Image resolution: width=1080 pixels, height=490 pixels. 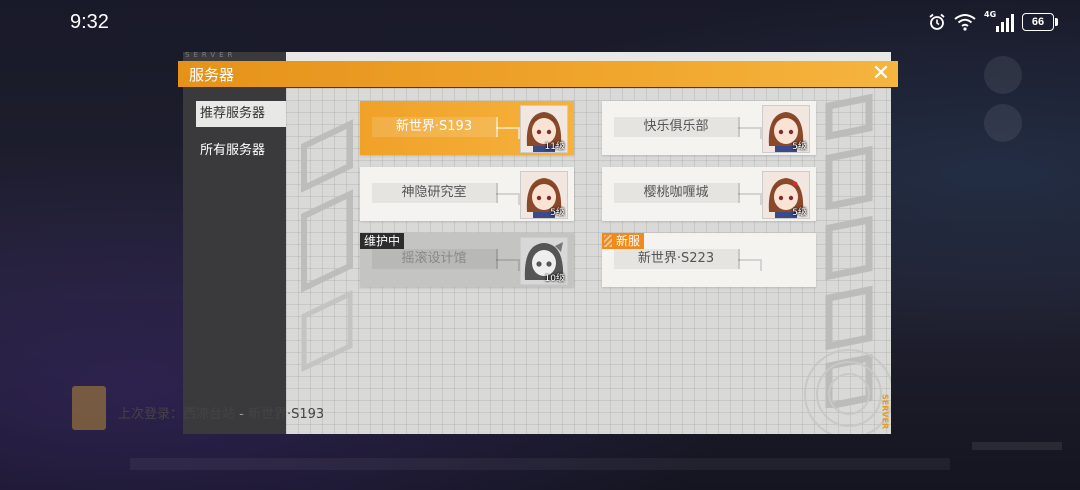 I want to click on server-name: 新世界·S223, so click(x=677, y=259).